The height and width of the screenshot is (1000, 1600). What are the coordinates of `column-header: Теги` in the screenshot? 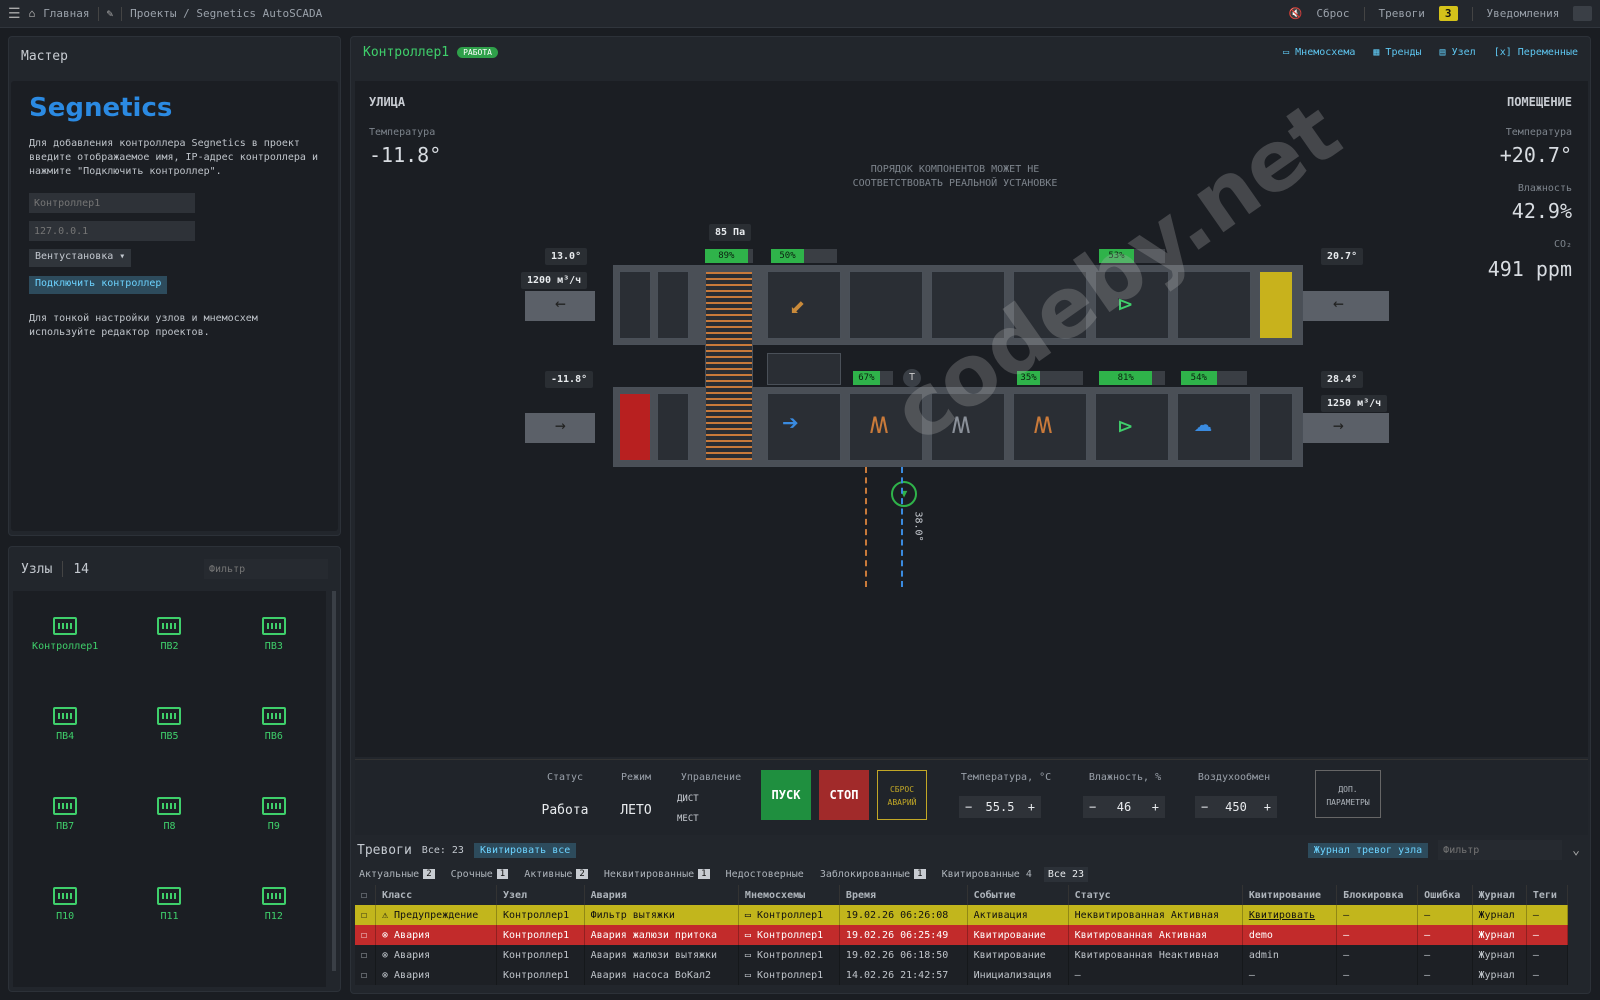 It's located at (1547, 895).